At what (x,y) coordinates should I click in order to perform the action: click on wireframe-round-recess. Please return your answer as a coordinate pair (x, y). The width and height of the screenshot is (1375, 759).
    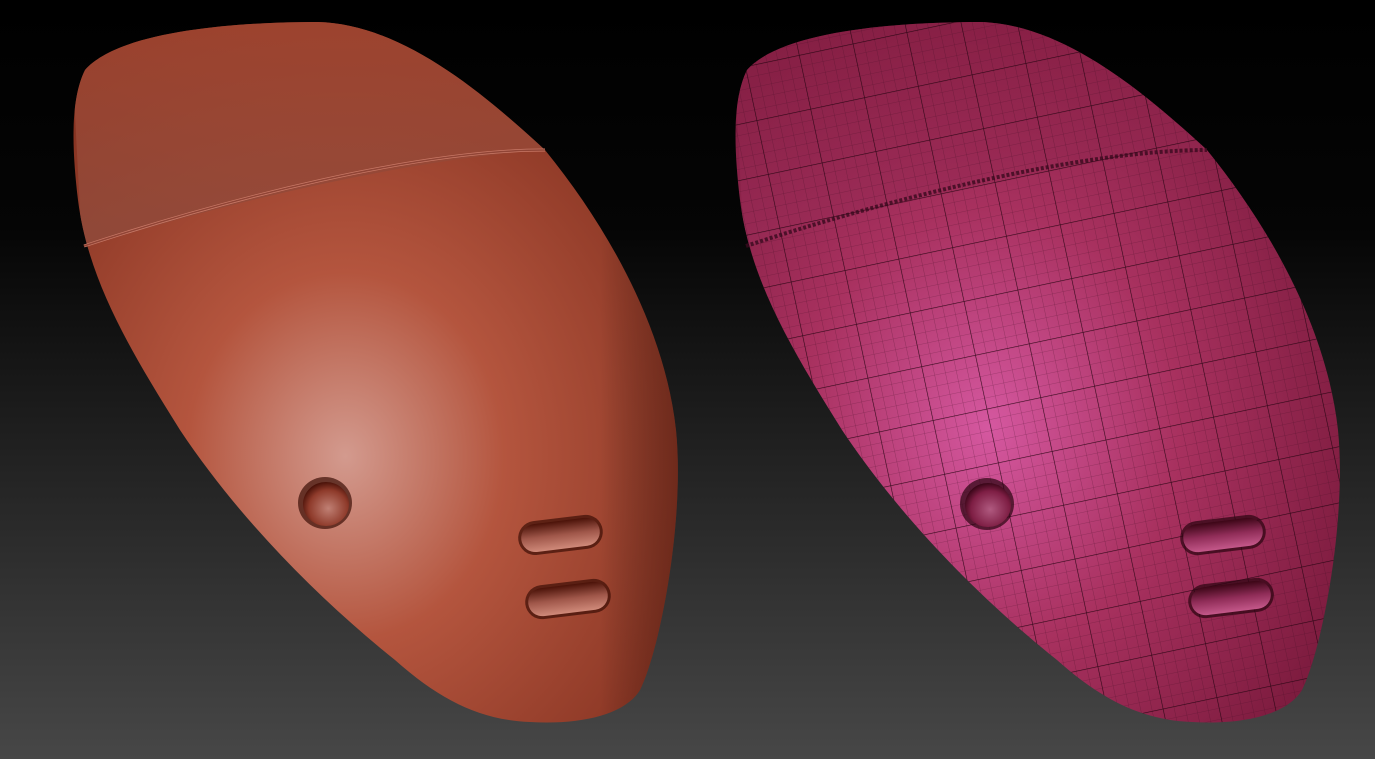
    Looking at the image, I should click on (987, 504).